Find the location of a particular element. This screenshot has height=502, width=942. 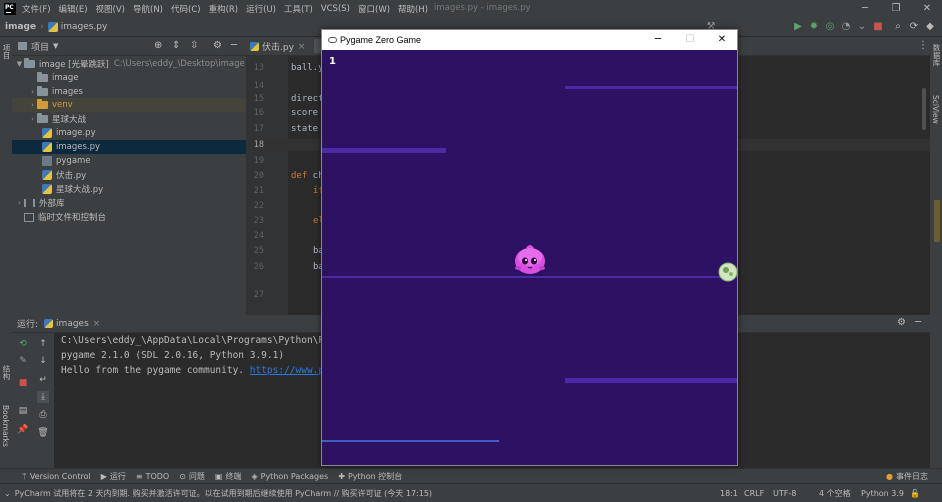

wrench-icon: ✎ is located at coordinates (23, 361).